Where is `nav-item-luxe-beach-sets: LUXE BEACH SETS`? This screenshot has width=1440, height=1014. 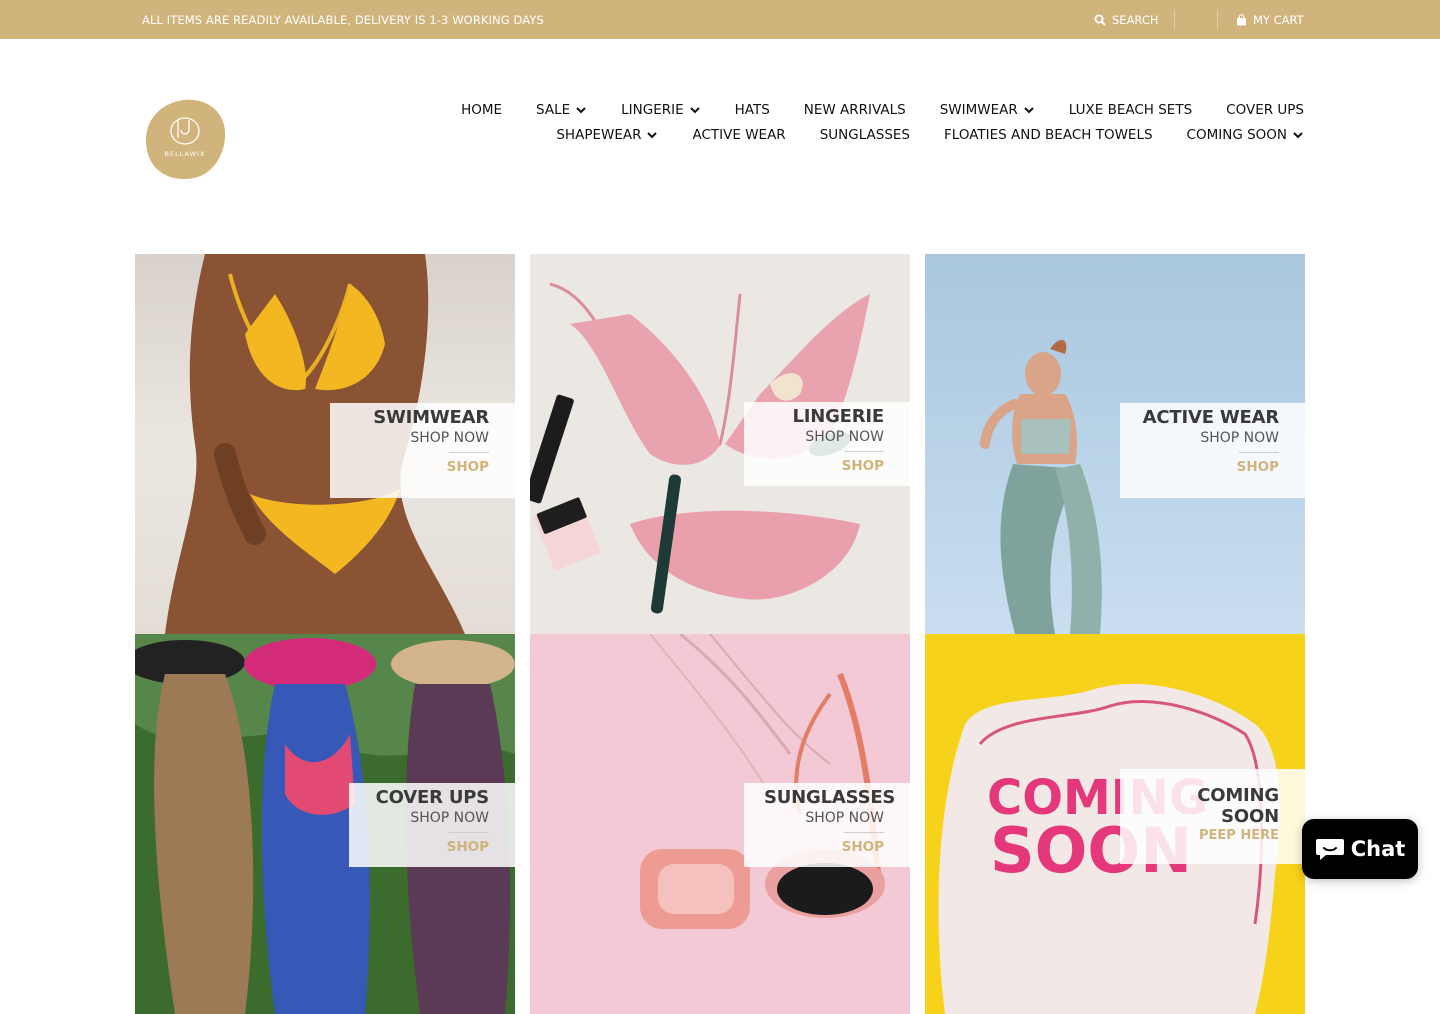
nav-item-luxe-beach-sets: LUXE BEACH SETS is located at coordinates (1130, 110).